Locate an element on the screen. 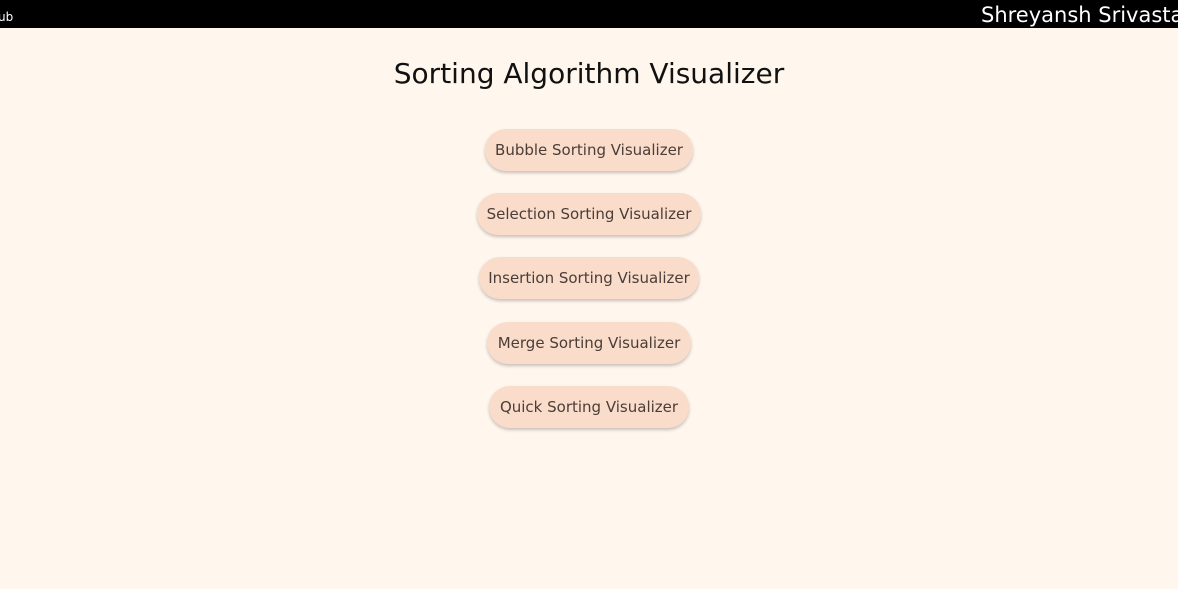  author-name: Shreyansh Srivasta is located at coordinates (1079, 15).